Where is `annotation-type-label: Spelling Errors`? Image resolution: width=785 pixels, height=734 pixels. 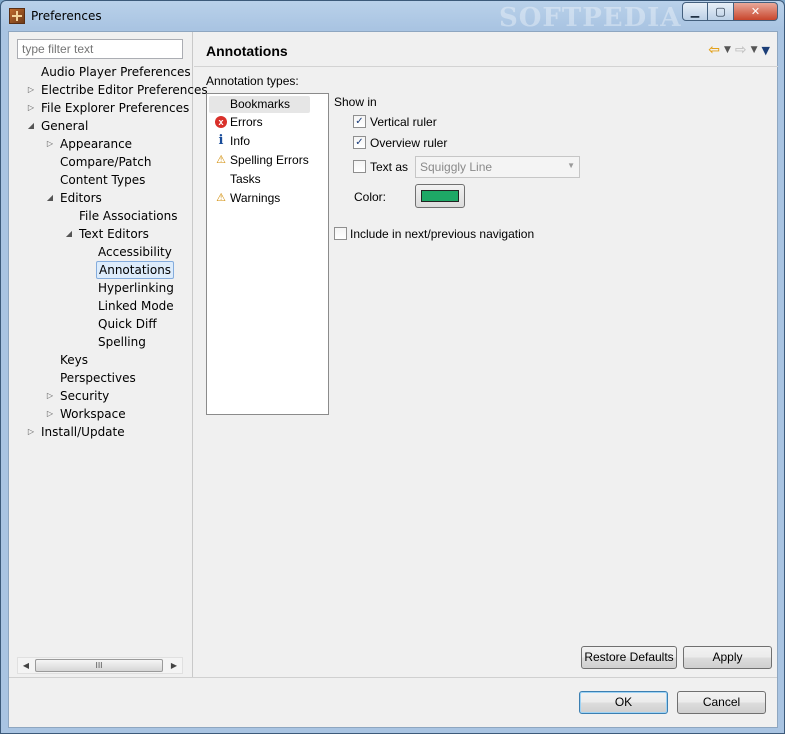
annotation-type-label: Spelling Errors is located at coordinates (269, 160).